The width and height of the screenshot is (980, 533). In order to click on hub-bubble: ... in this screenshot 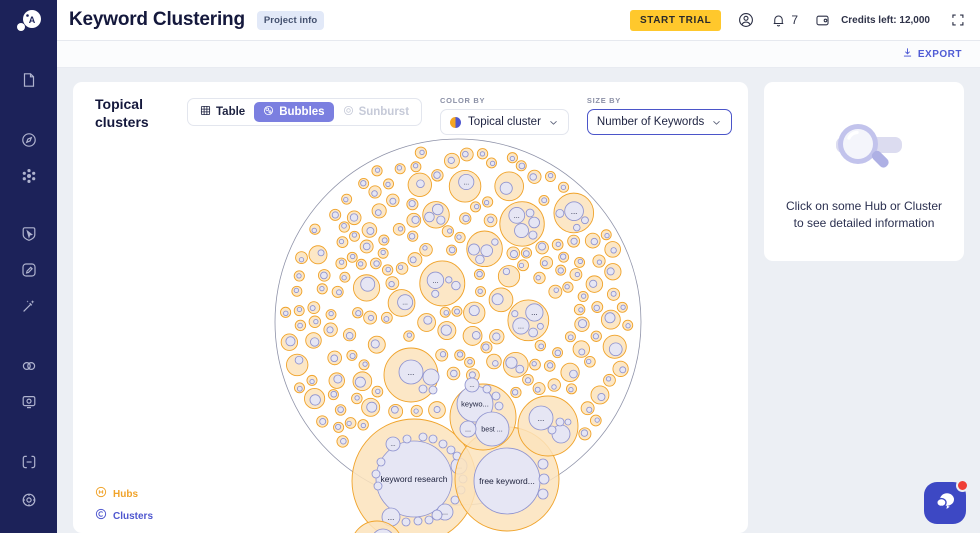, I will do `click(442, 283)`.